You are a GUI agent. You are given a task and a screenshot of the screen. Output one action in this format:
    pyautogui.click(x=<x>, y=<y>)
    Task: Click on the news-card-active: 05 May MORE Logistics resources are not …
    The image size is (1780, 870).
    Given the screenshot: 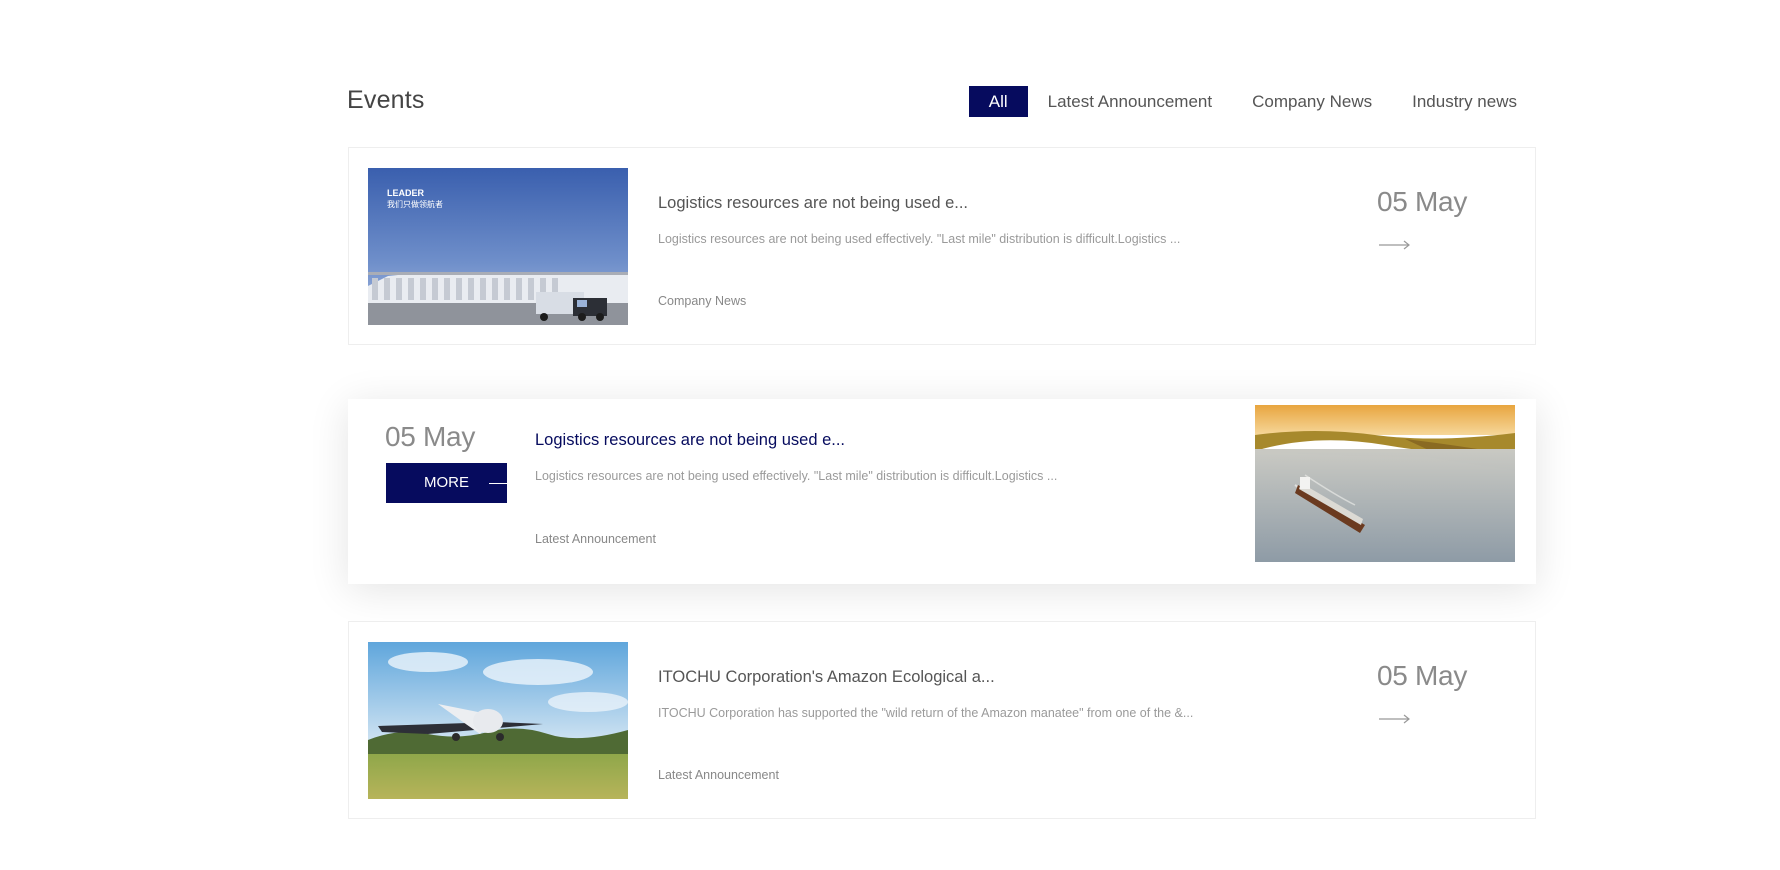 What is the action you would take?
    pyautogui.click(x=942, y=491)
    